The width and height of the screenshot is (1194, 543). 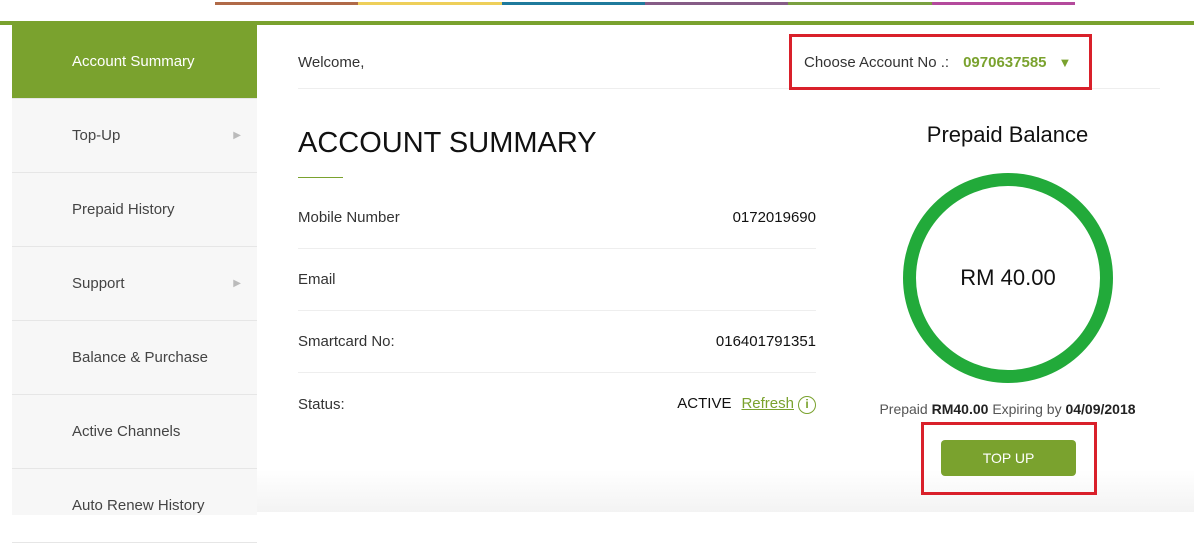 I want to click on sidebar-item-active-channels: Active Channels, so click(x=134, y=432).